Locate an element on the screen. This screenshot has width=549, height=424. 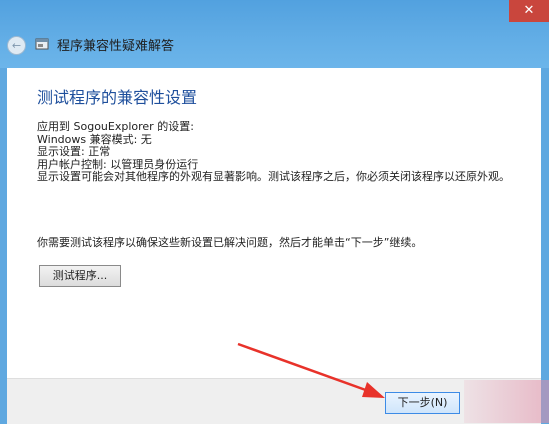
back-button: ← is located at coordinates (16, 45).